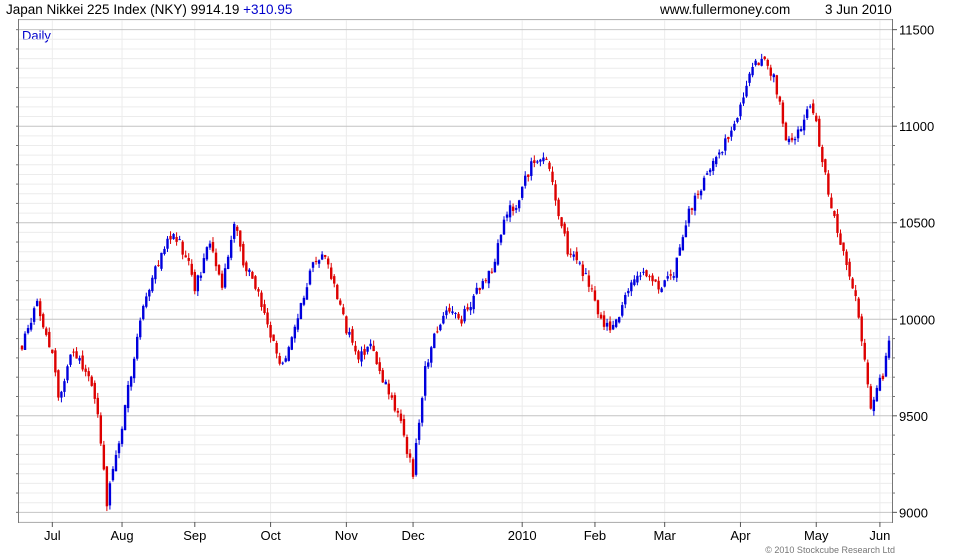 The width and height of the screenshot is (980, 560). Describe the element at coordinates (595, 535) in the screenshot. I see `x-tick-label: Feb` at that location.